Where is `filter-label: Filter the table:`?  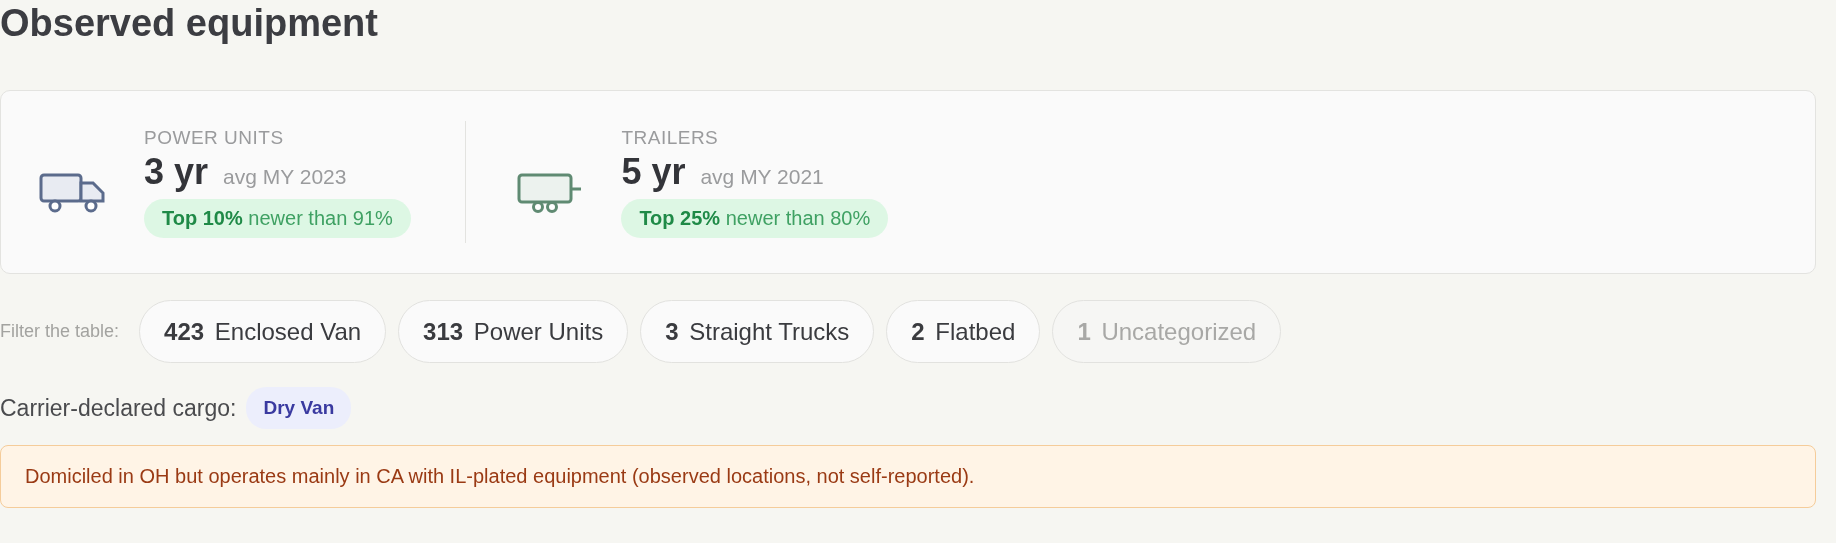 filter-label: Filter the table: is located at coordinates (60, 331).